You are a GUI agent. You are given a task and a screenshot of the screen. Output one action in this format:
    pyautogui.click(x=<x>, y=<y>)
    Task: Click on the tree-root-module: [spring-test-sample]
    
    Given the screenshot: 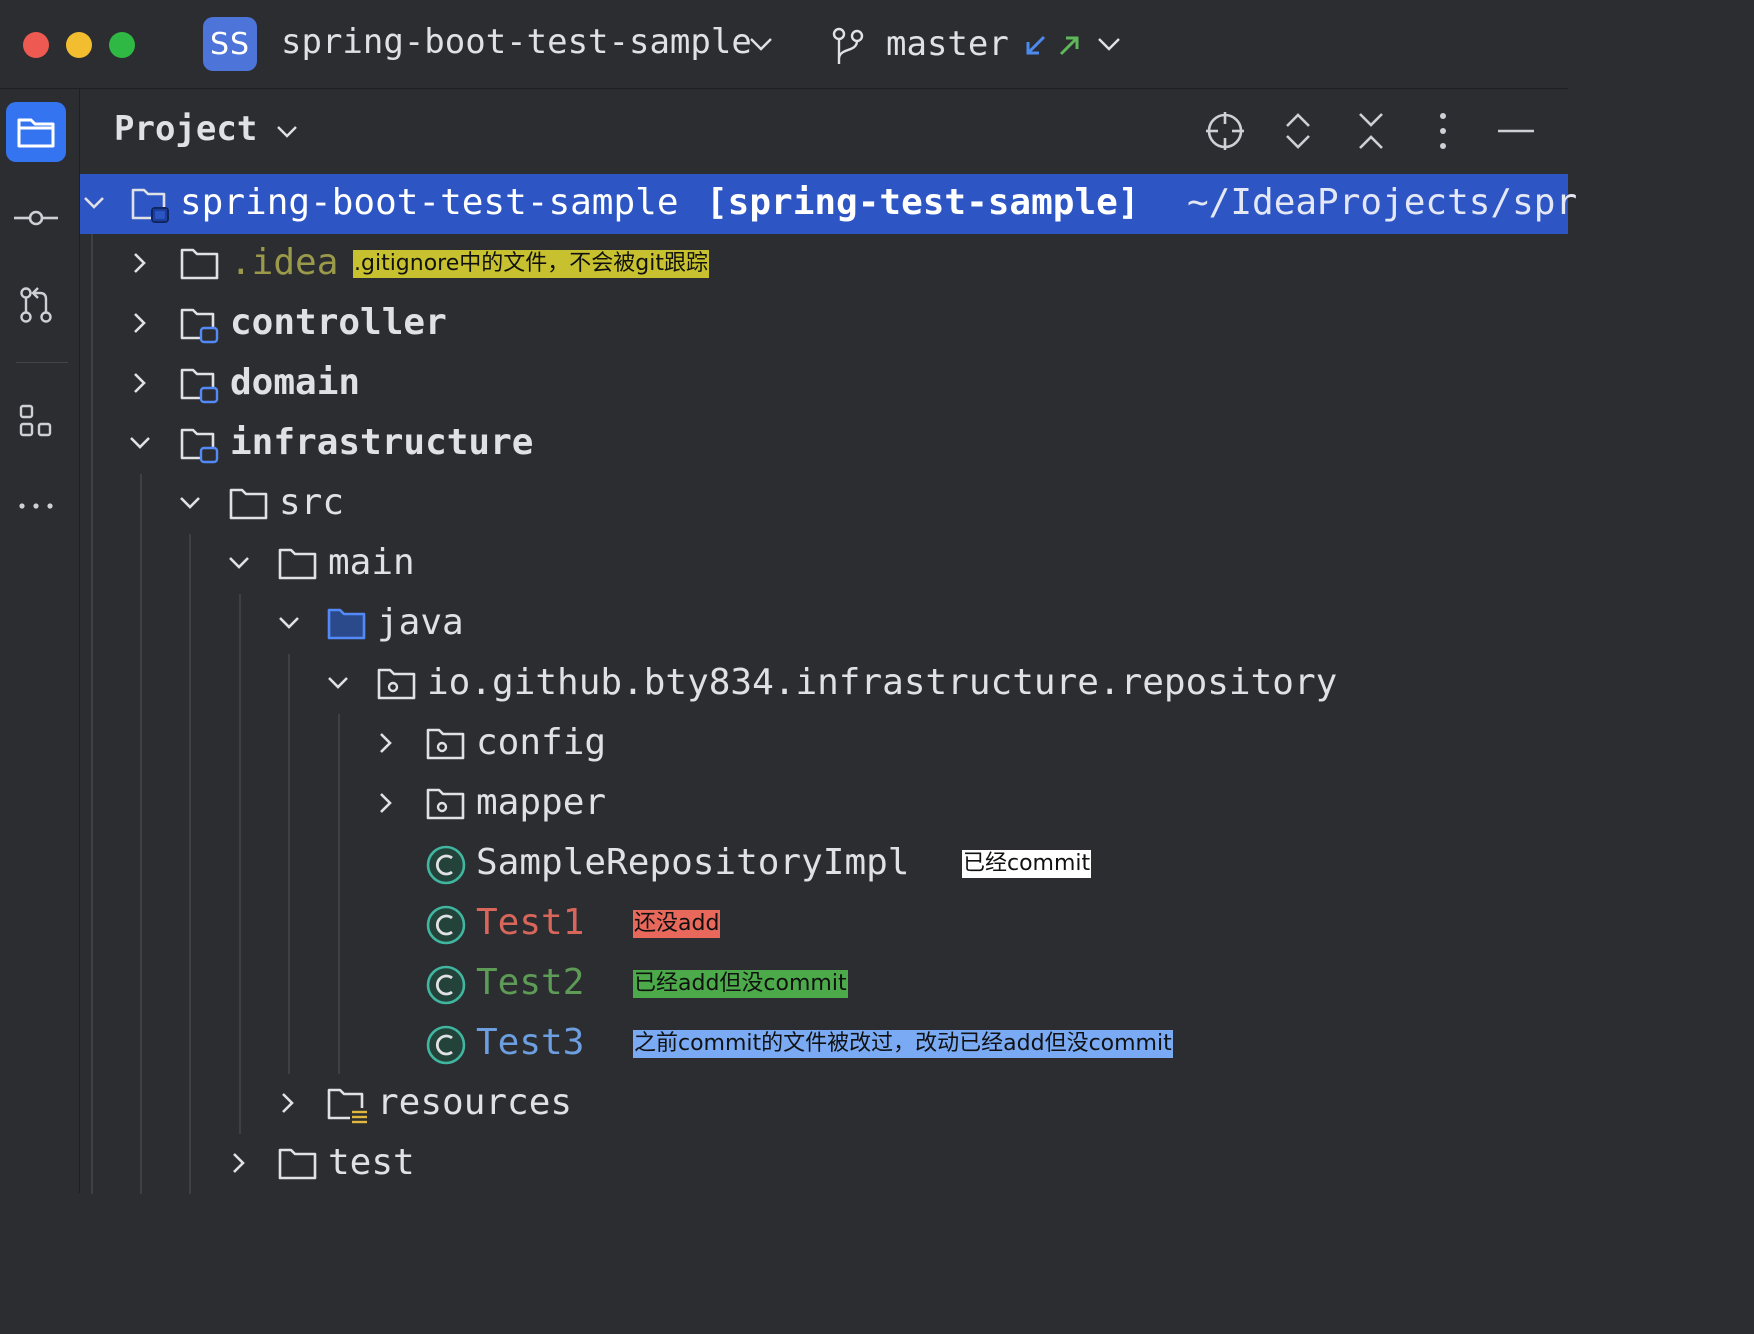 What is the action you would take?
    pyautogui.click(x=923, y=202)
    